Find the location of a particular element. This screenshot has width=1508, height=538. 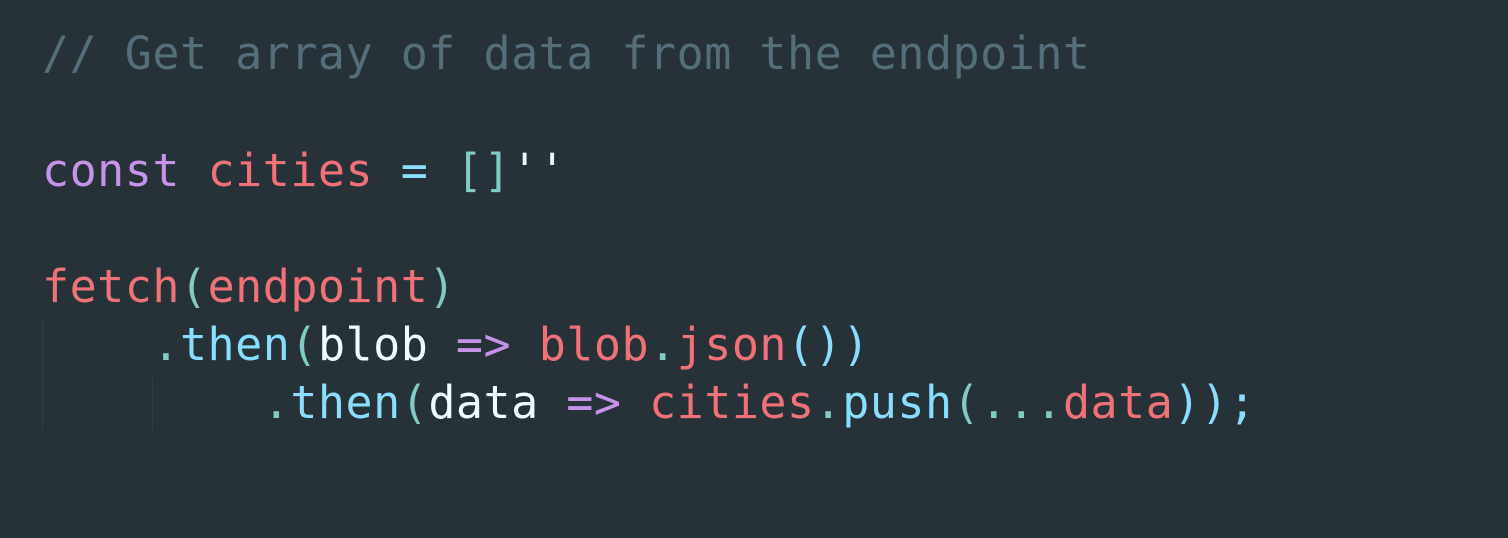

code-token-plain: blob is located at coordinates (373, 344).